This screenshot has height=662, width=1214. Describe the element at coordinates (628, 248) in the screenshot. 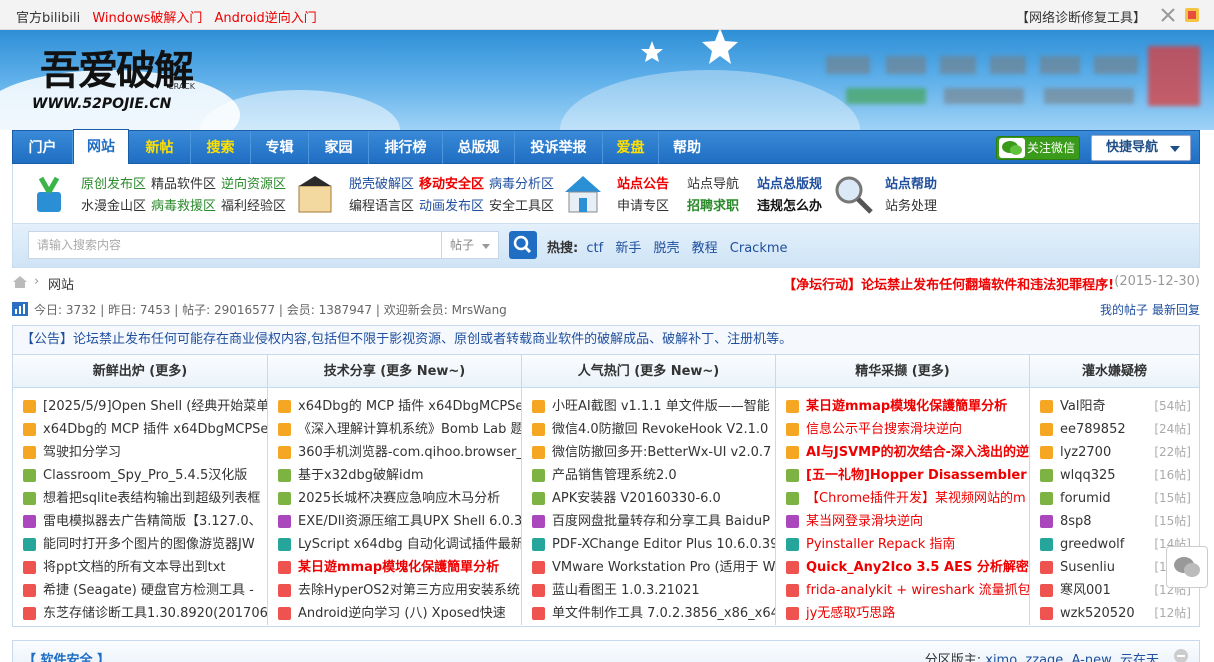

I see `hot-keyword: 新手` at that location.